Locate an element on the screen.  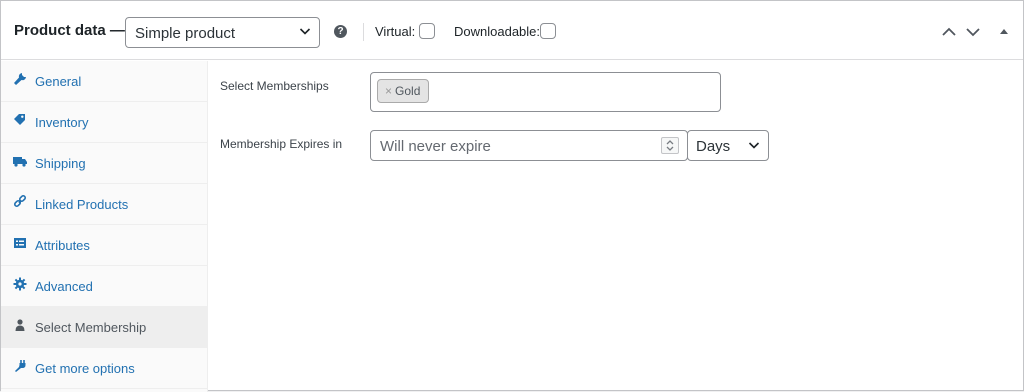
tag-icon is located at coordinates (19, 119).